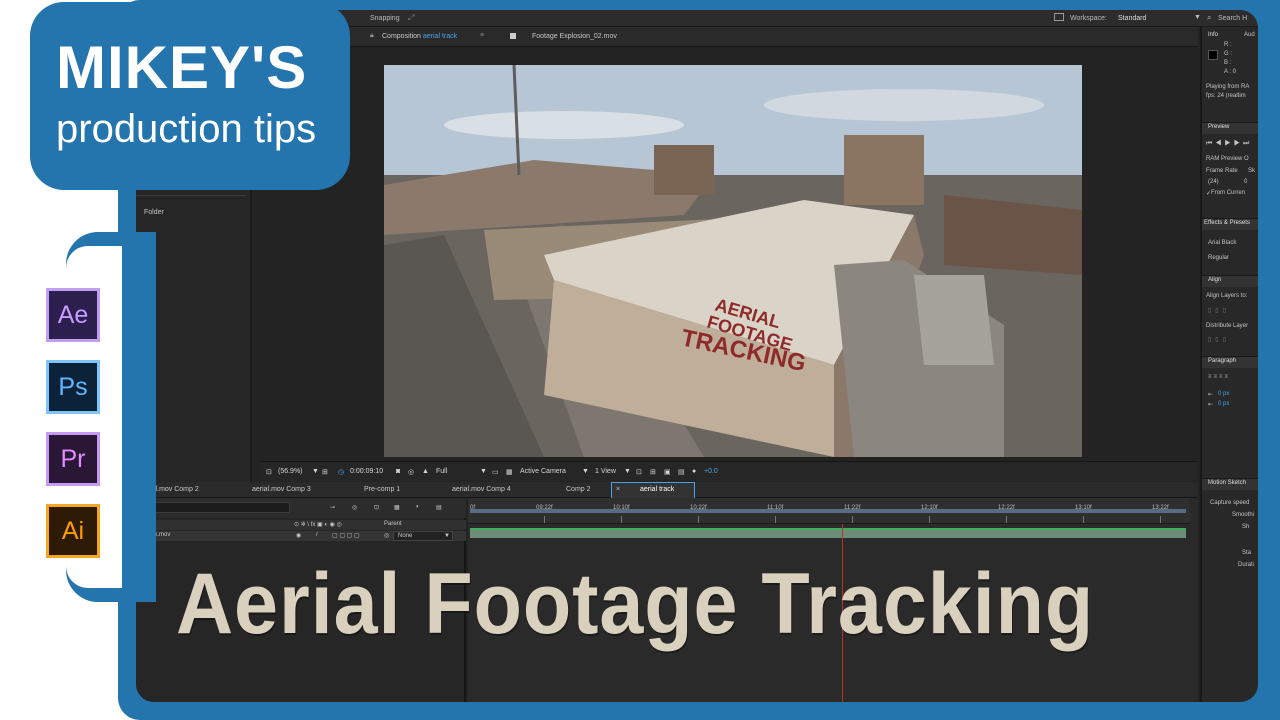 The height and width of the screenshot is (720, 1280). What do you see at coordinates (215, 507) in the screenshot?
I see `timeline-search-input` at bounding box center [215, 507].